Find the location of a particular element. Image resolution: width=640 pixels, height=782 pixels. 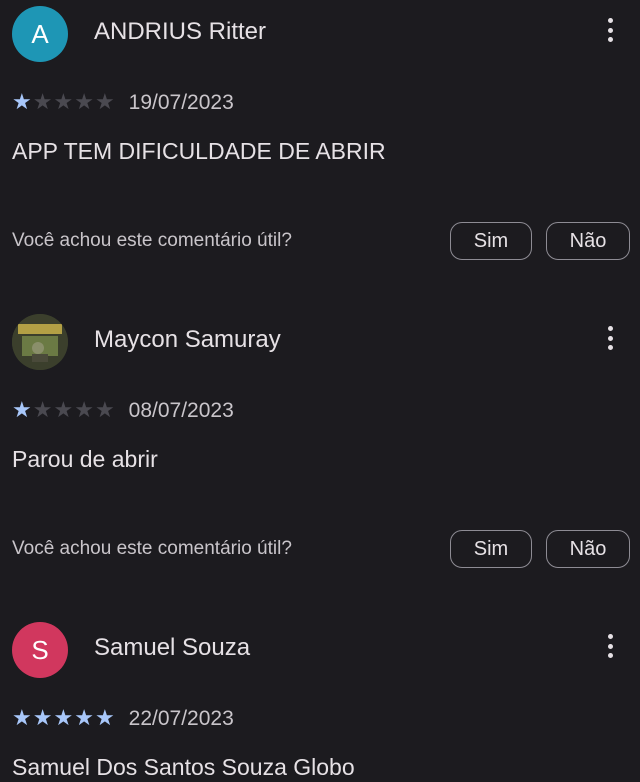

review-header: A ANDRIUS Ritter is located at coordinates (320, 31).